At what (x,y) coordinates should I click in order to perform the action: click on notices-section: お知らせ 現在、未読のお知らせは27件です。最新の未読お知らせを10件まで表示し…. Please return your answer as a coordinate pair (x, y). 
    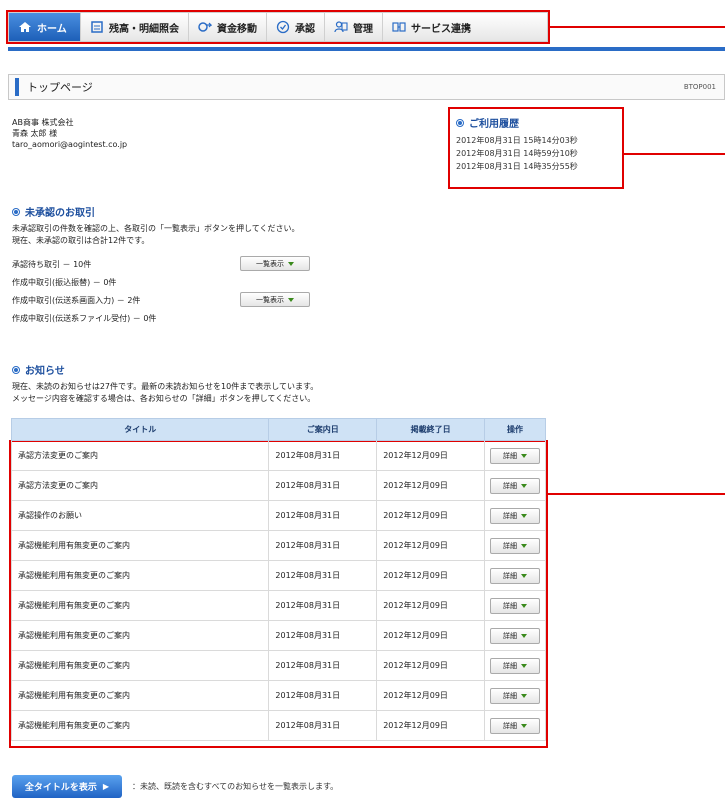
    Looking at the image, I should click on (279, 383).